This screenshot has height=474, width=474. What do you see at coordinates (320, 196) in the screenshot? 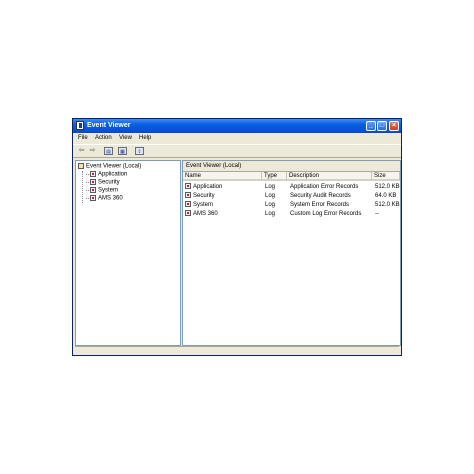
I see `cell-description: Security Audit Records` at bounding box center [320, 196].